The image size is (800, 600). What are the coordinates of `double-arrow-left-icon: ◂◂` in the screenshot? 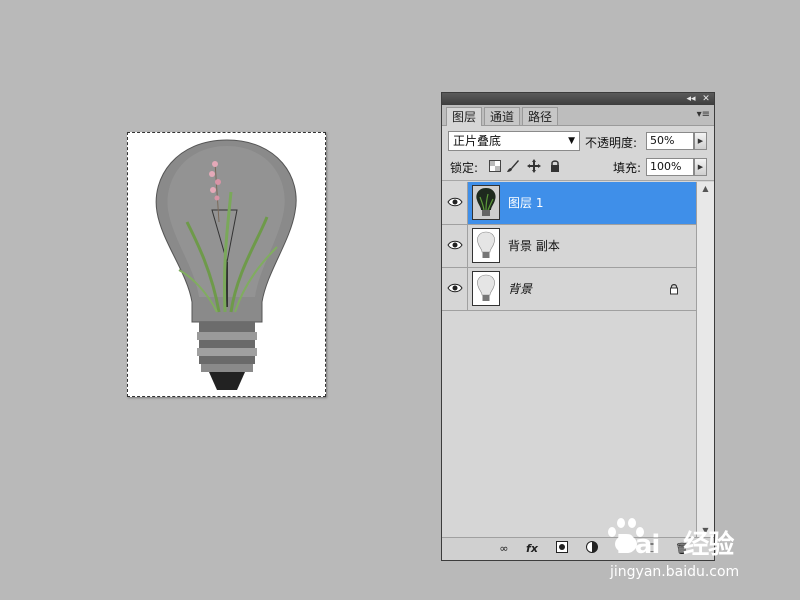 It's located at (691, 99).